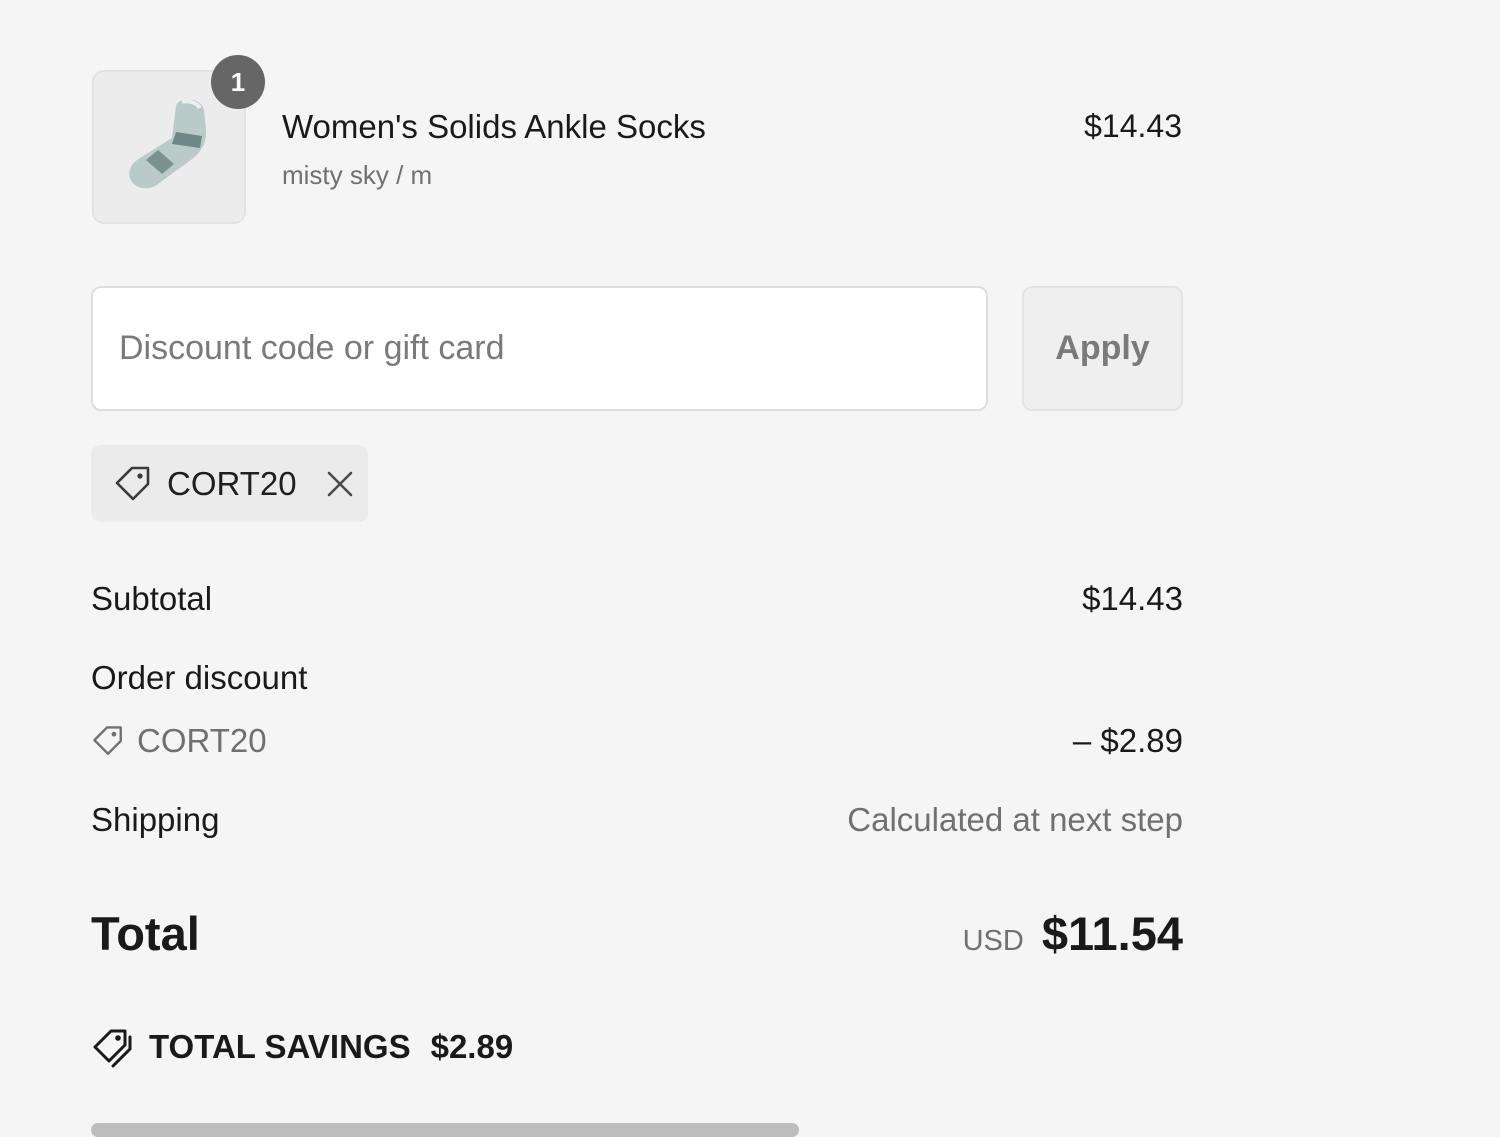 This screenshot has width=1500, height=1137. I want to click on bottom-divider, so click(445, 1130).